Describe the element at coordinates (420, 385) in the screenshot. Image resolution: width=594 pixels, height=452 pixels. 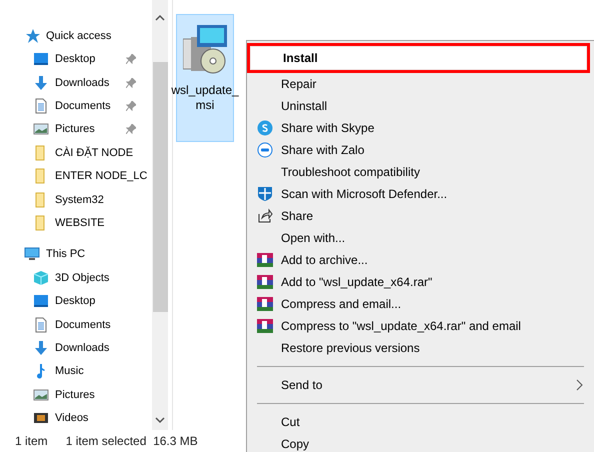
I see `menu-item: Send to` at that location.